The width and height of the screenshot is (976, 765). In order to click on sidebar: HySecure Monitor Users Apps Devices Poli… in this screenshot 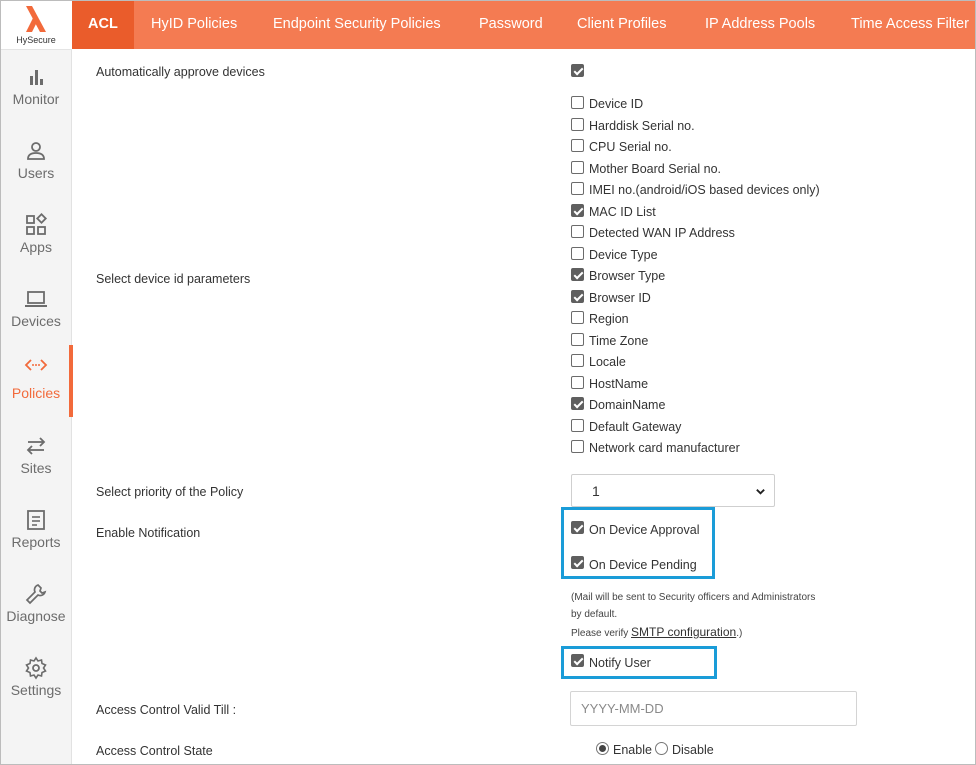, I will do `click(36, 382)`.